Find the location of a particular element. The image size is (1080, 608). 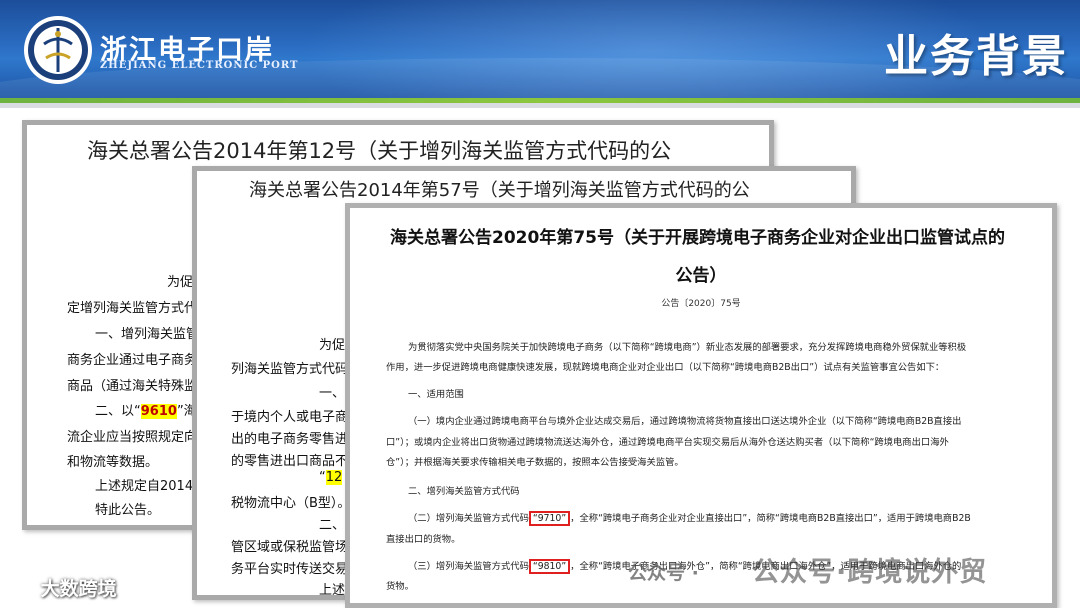

footer-logo: 大数跨境 is located at coordinates (62, 587).